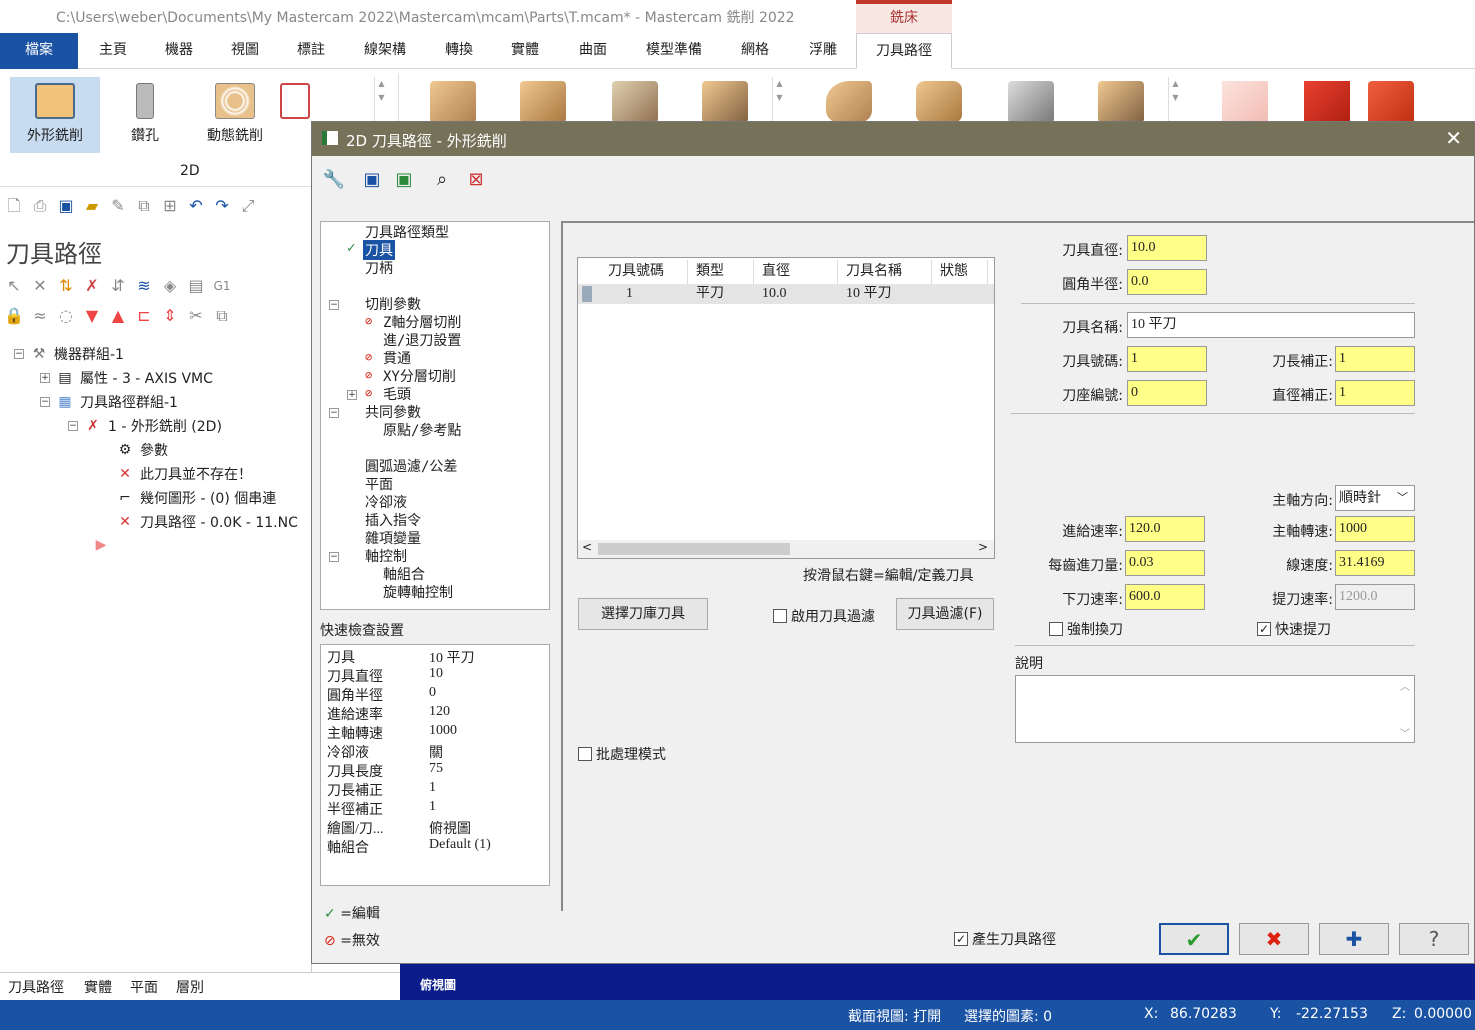  I want to click on undo-icon: ↶, so click(196, 206).